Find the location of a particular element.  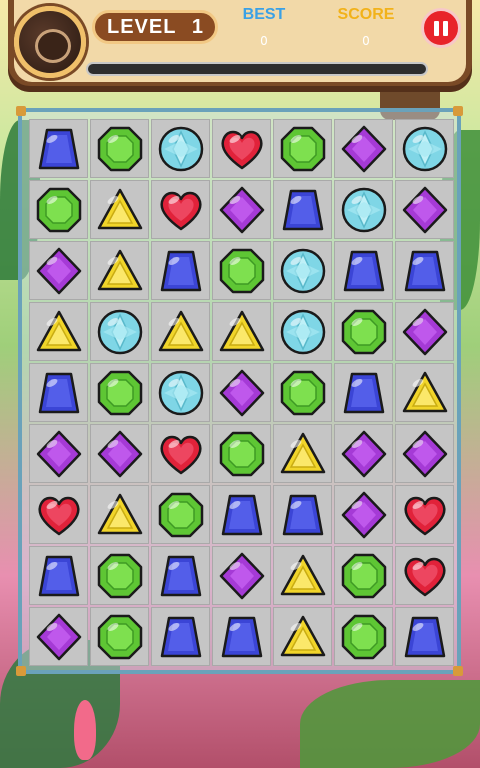

level-indicator: LEVEL 1 is located at coordinates (155, 27).